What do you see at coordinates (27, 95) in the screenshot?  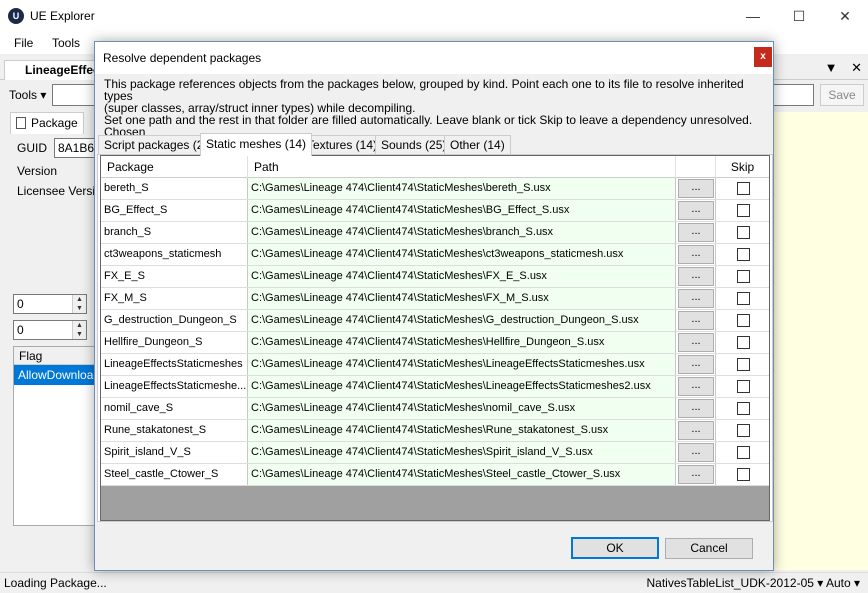 I see `tools-dropdown: Tools ▾` at bounding box center [27, 95].